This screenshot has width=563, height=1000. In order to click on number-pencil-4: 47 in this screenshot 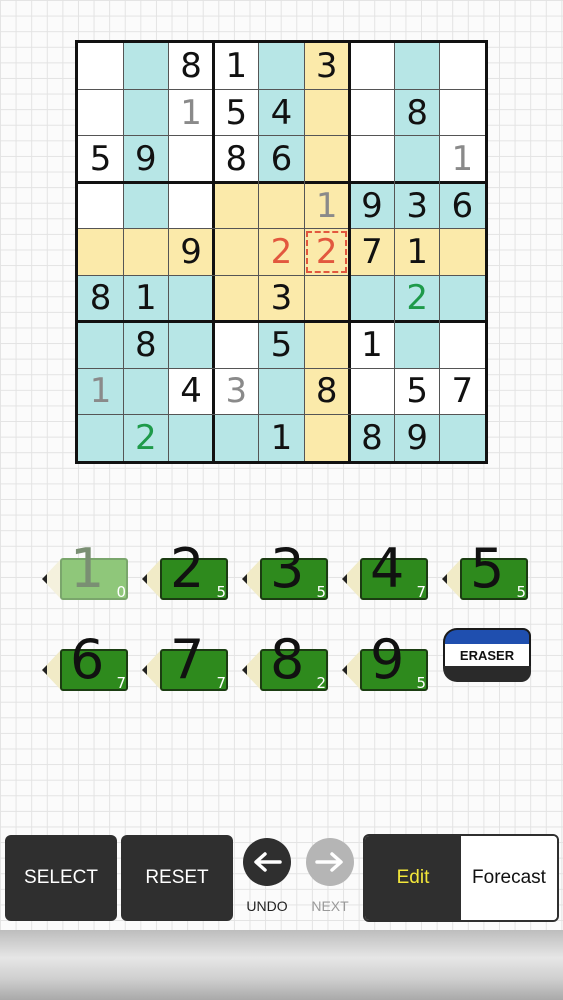, I will do `click(386, 573)`.